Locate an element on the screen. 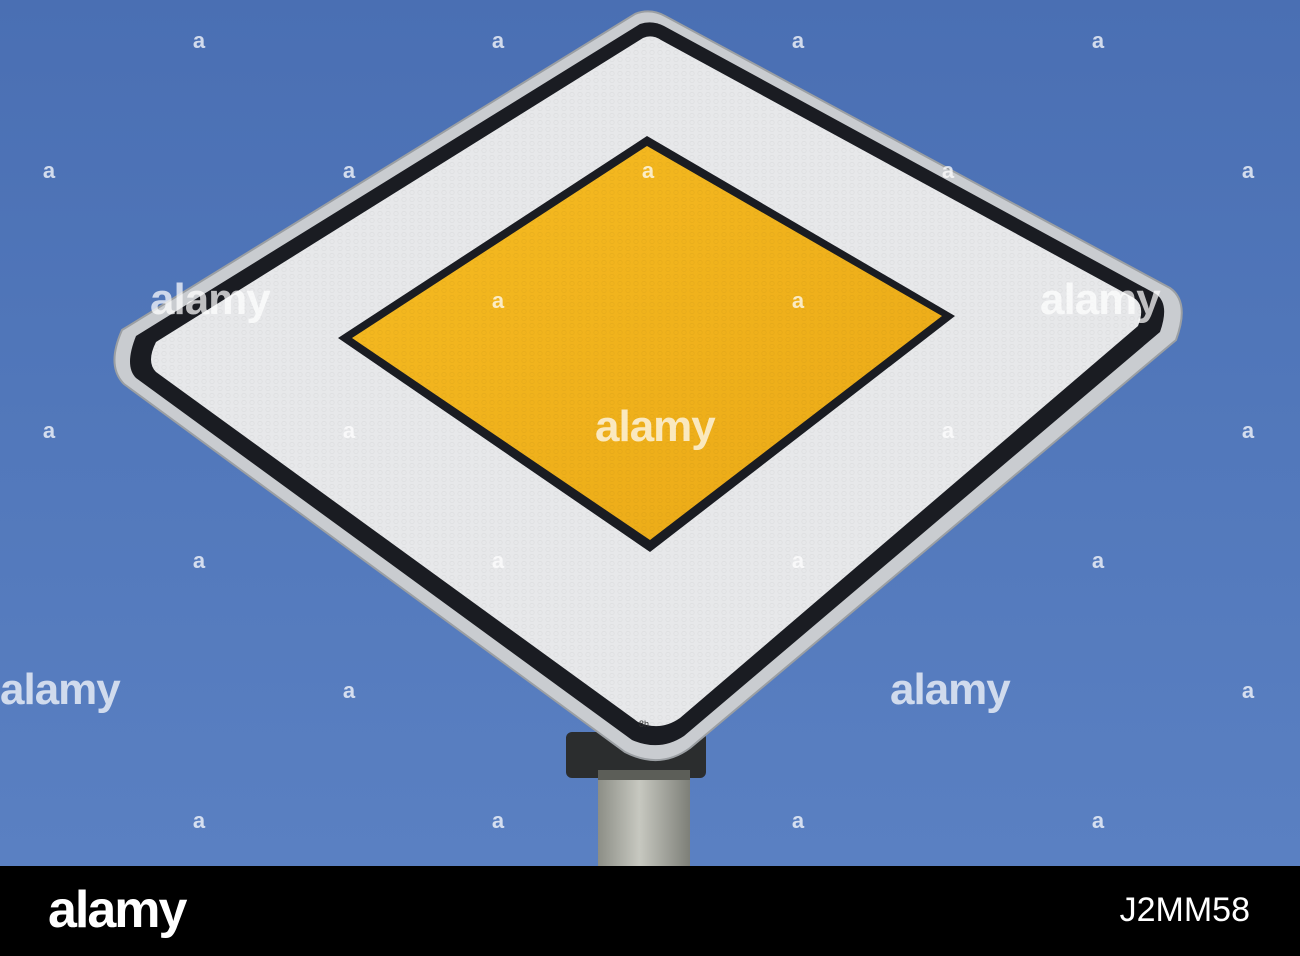  sign-marking-text: 8h is located at coordinates (644, 724).